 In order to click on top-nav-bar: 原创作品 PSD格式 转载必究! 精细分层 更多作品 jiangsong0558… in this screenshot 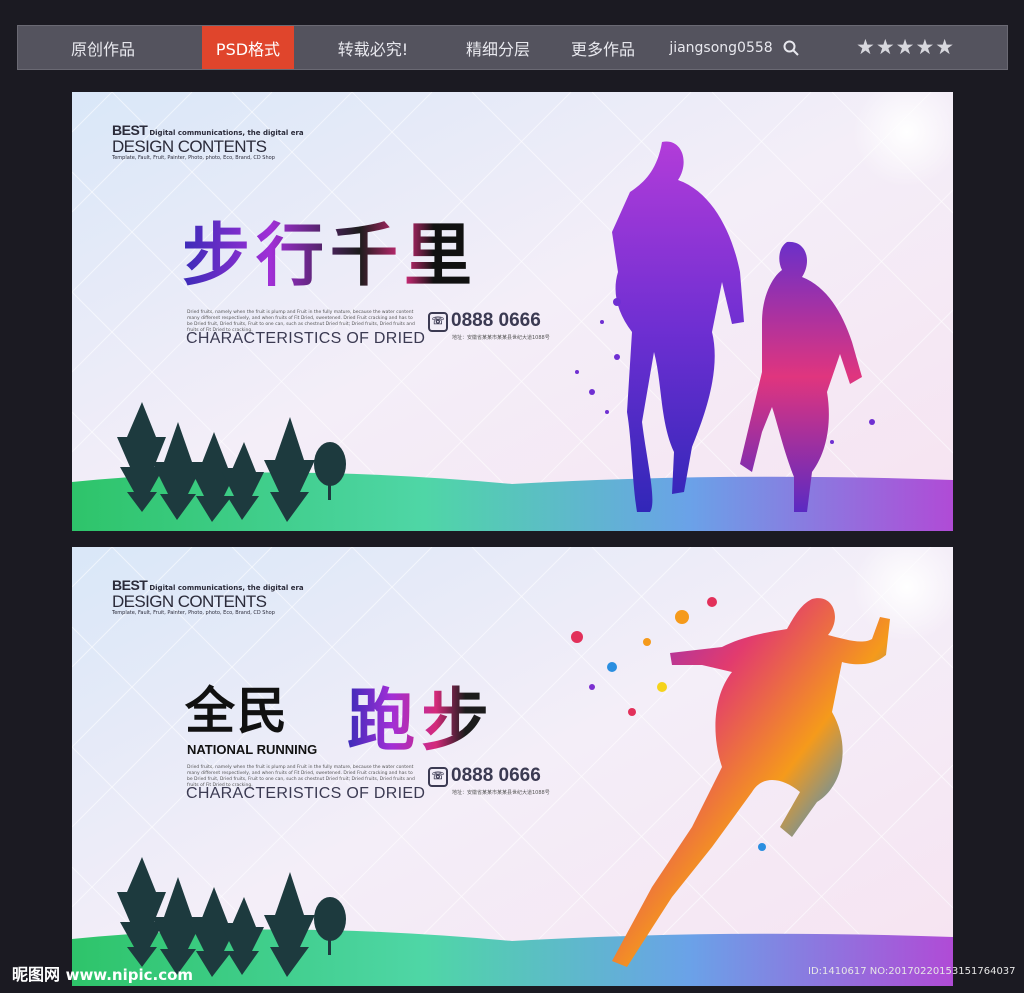, I will do `click(512, 47)`.